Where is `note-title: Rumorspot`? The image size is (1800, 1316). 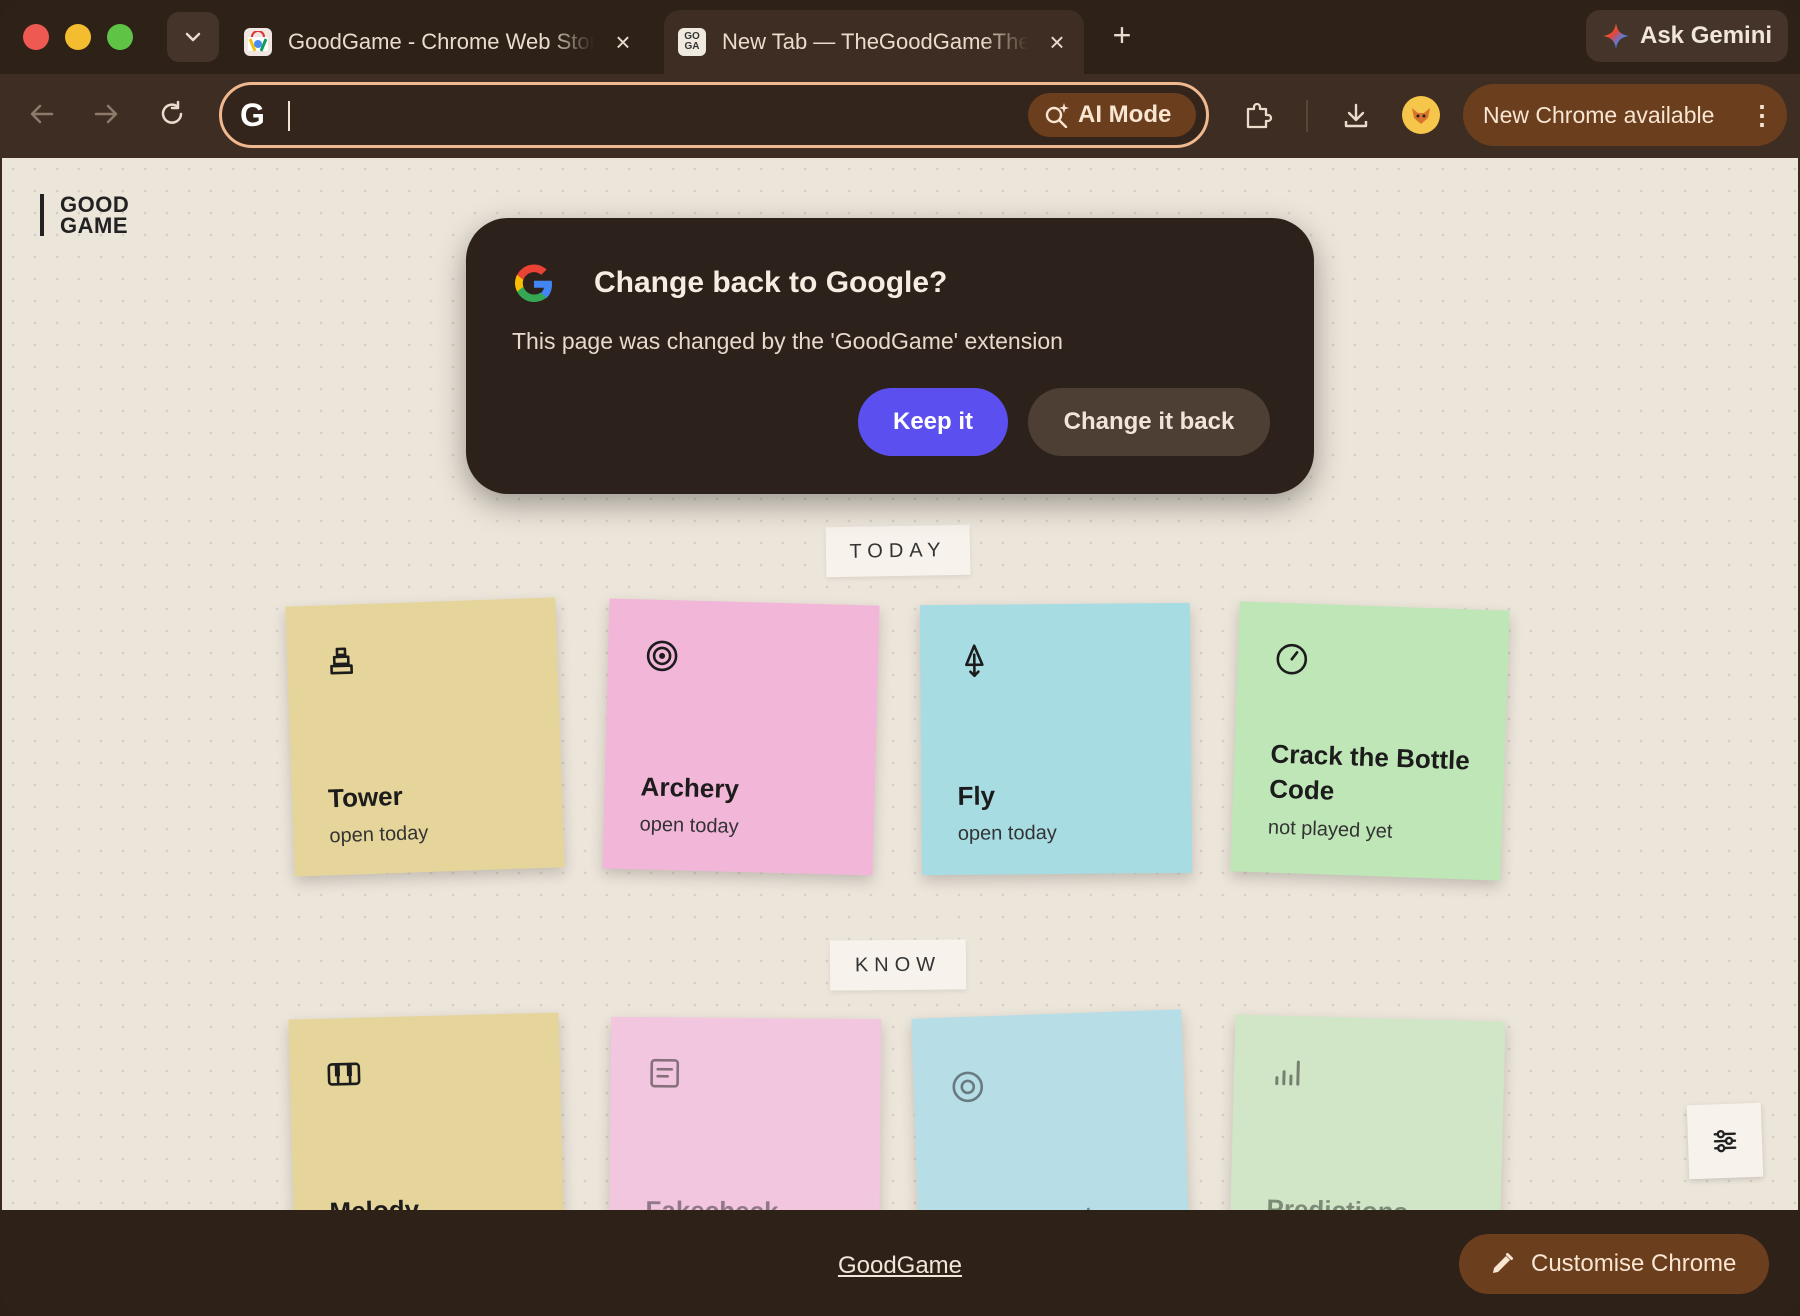
note-title: Rumorspot is located at coordinates (1059, 1203).